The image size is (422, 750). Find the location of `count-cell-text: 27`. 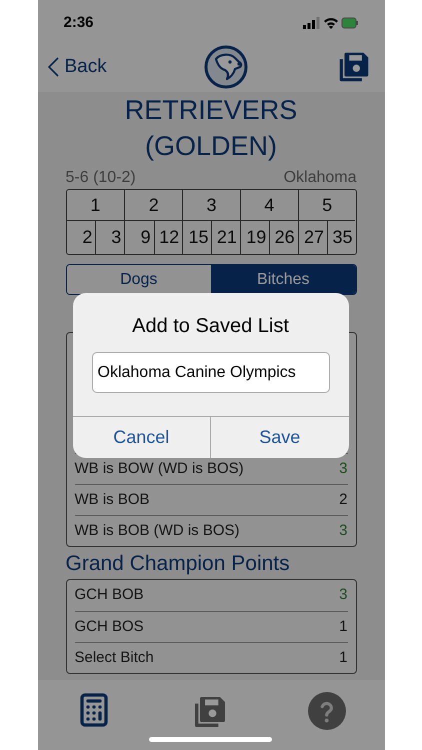

count-cell-text: 27 is located at coordinates (314, 237).